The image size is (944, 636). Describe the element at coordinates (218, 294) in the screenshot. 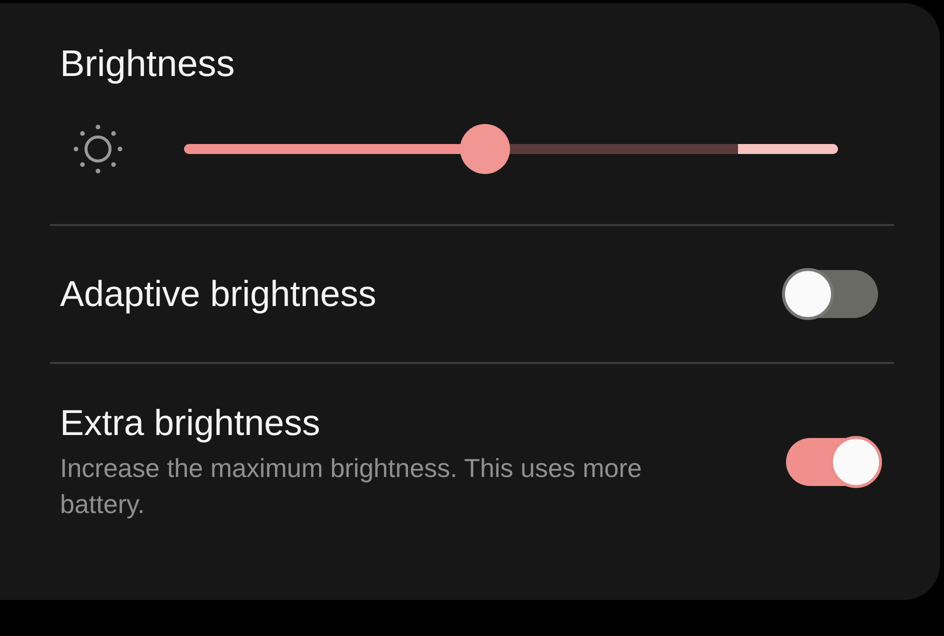

I see `setting-label: Adaptive brightness` at that location.